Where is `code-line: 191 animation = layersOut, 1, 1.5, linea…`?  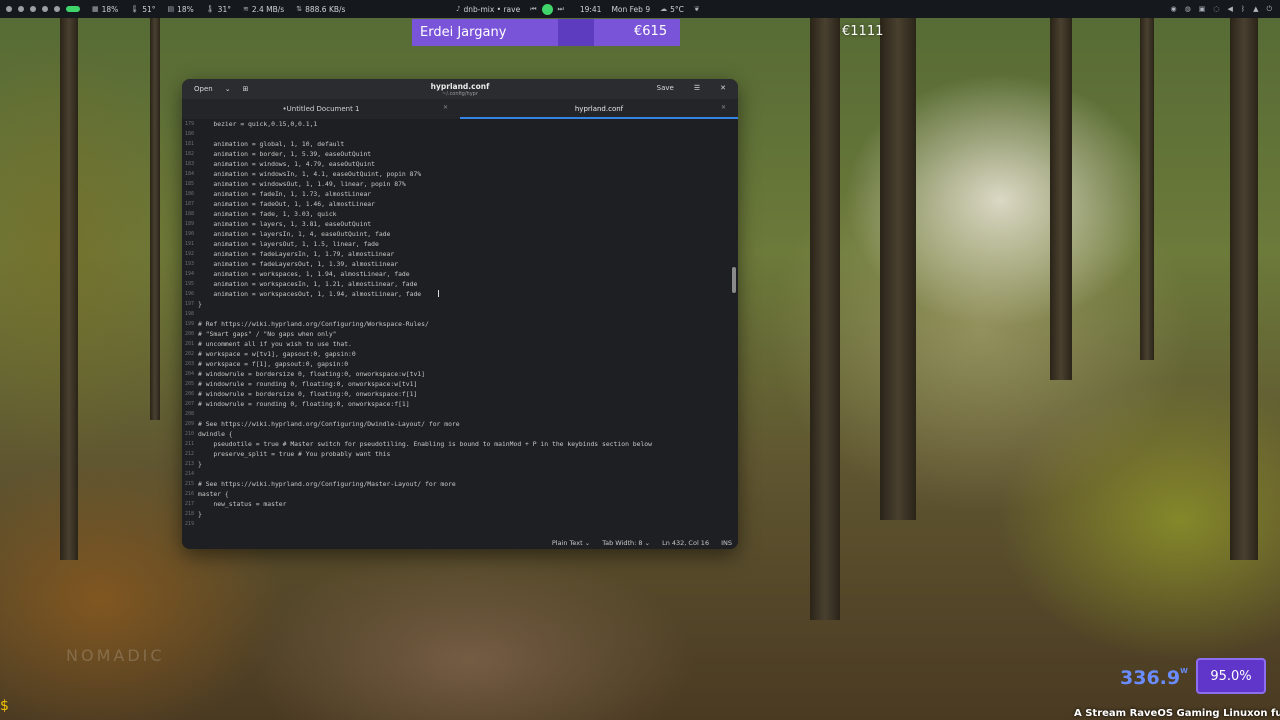 code-line: 191 animation = layersOut, 1, 1.5, linea… is located at coordinates (460, 244).